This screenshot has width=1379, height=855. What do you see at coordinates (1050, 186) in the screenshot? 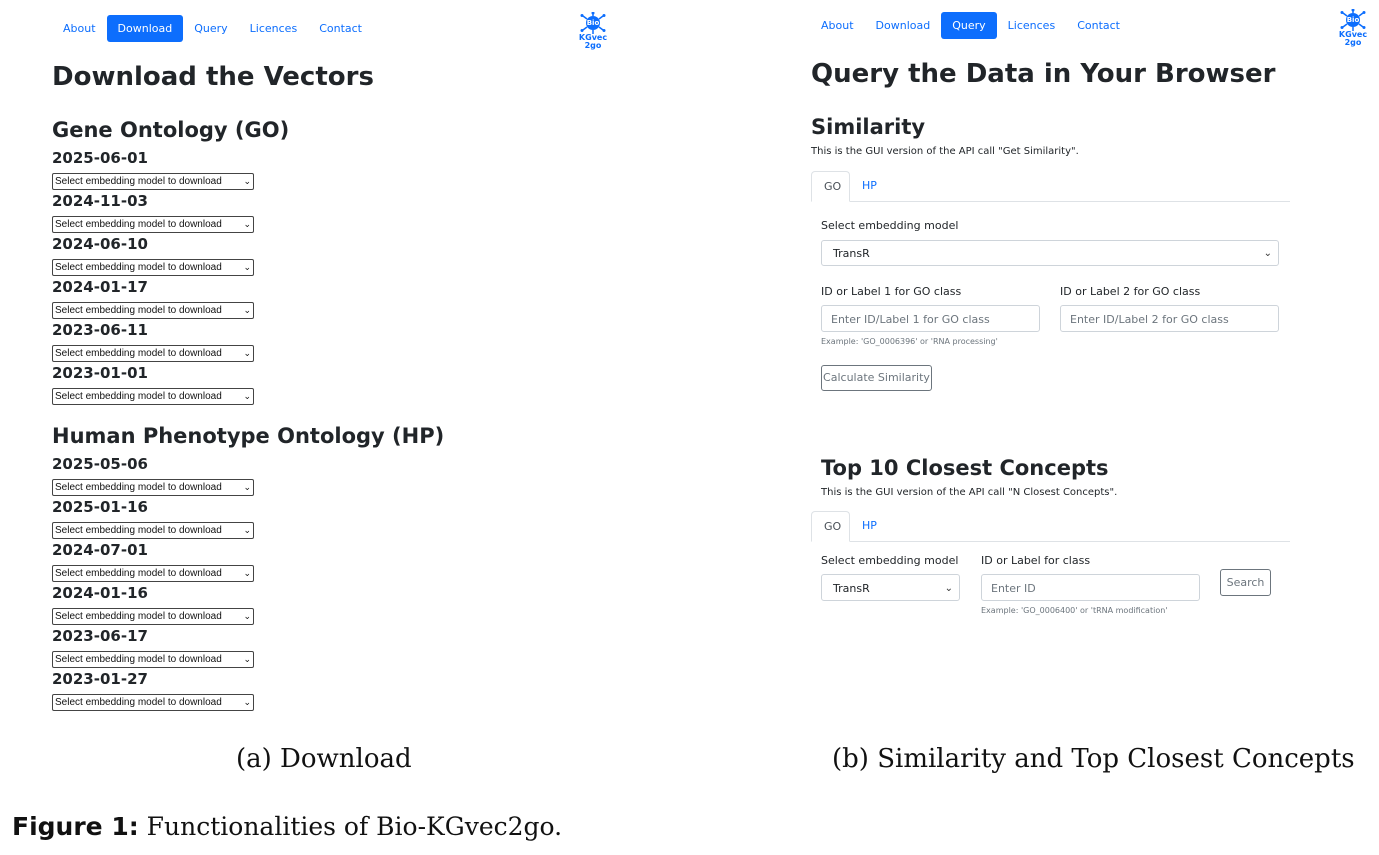
I see `similarity-tabs: GO HP` at bounding box center [1050, 186].